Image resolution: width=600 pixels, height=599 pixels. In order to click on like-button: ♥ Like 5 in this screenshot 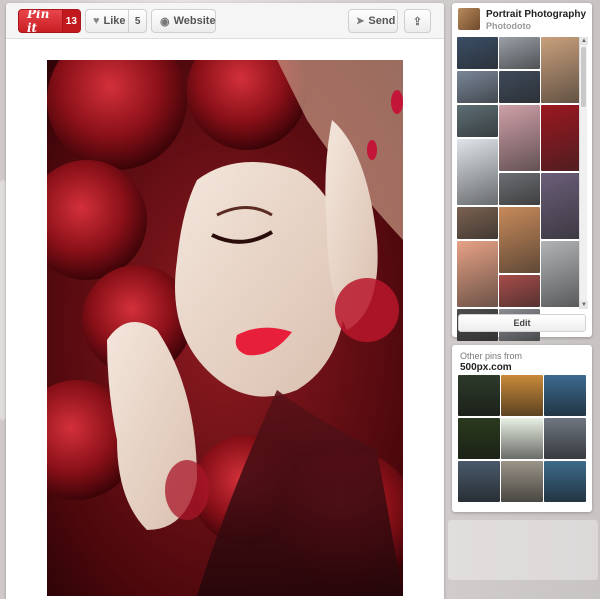, I will do `click(116, 21)`.